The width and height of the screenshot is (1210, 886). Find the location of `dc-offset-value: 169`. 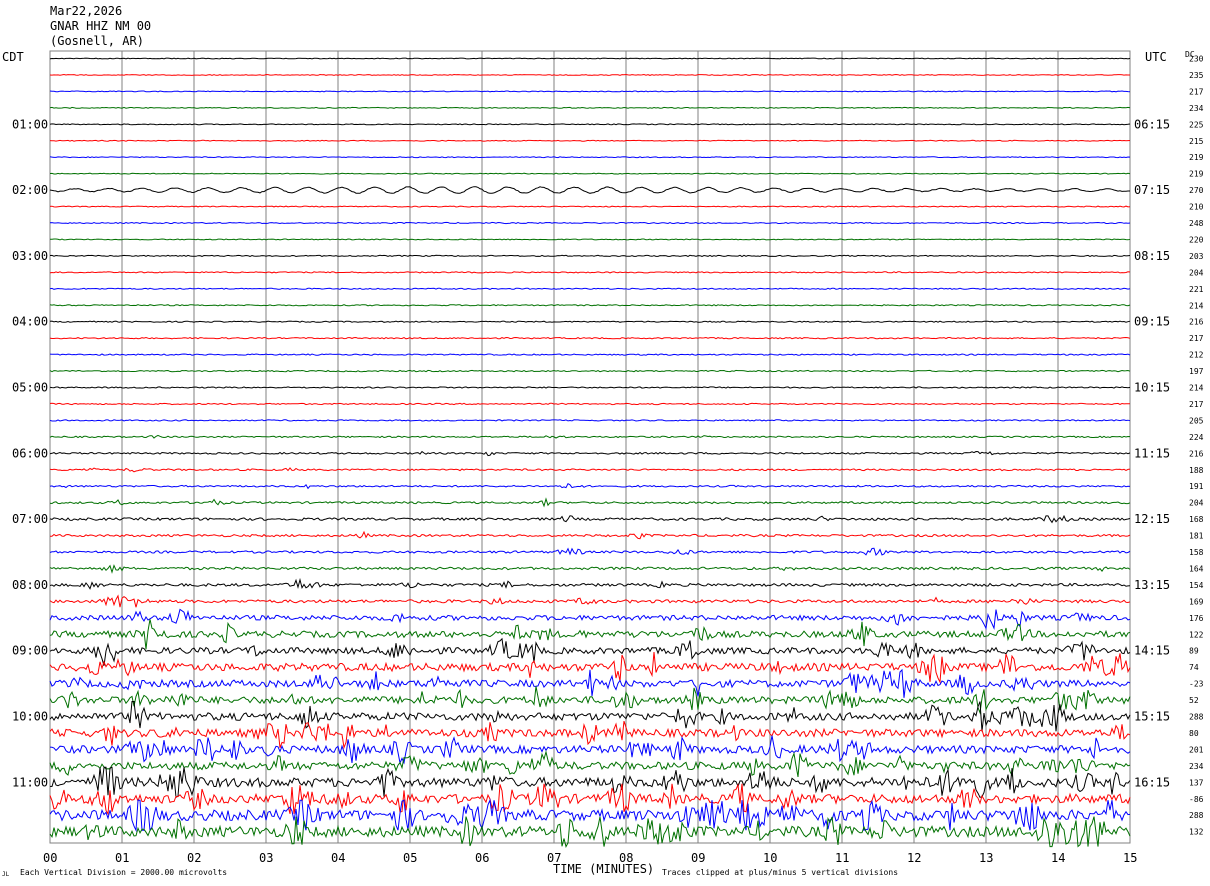

dc-offset-value: 169 is located at coordinates (1196, 601).